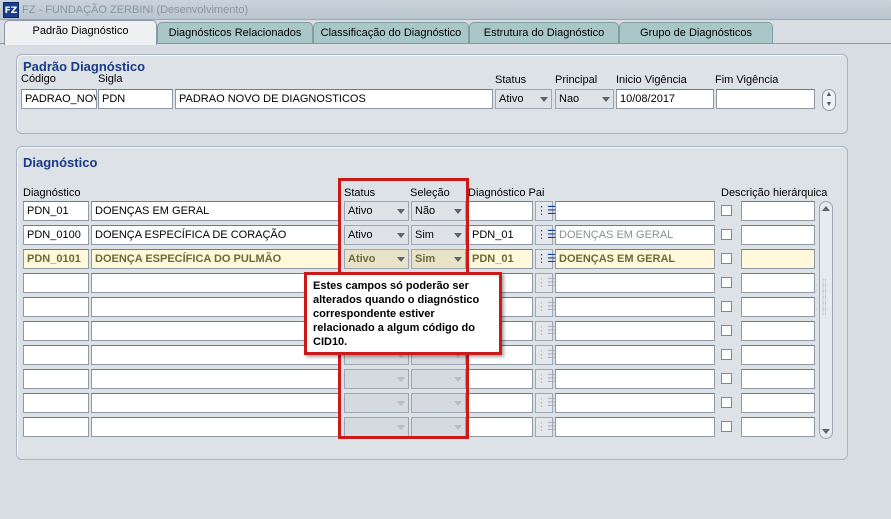  I want to click on window-title: FZ - FUNDAÇÃO ZERBINI (Desenvolvimento), so click(135, 10).